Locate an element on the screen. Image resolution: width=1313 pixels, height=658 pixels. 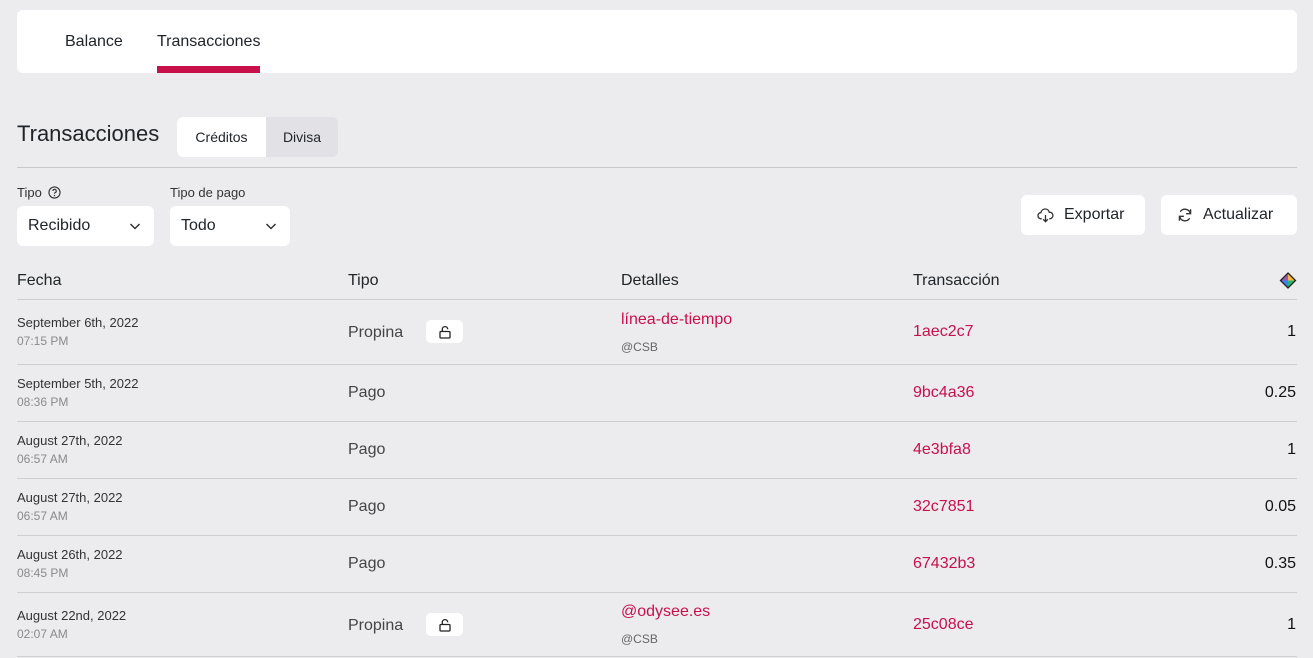
type-filter-label-text: Tipo is located at coordinates (29, 192).